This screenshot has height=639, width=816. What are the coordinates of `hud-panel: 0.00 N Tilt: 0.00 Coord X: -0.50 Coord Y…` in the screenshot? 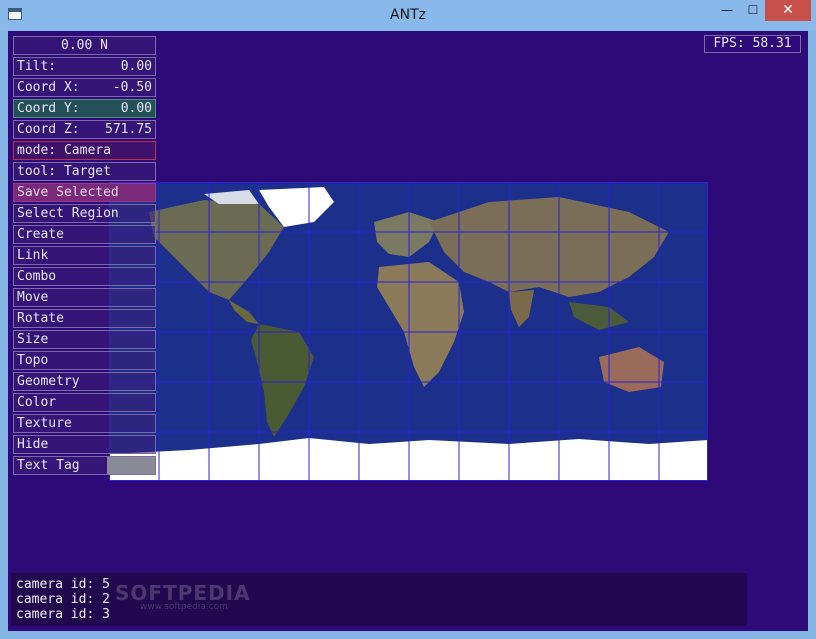 It's located at (84, 256).